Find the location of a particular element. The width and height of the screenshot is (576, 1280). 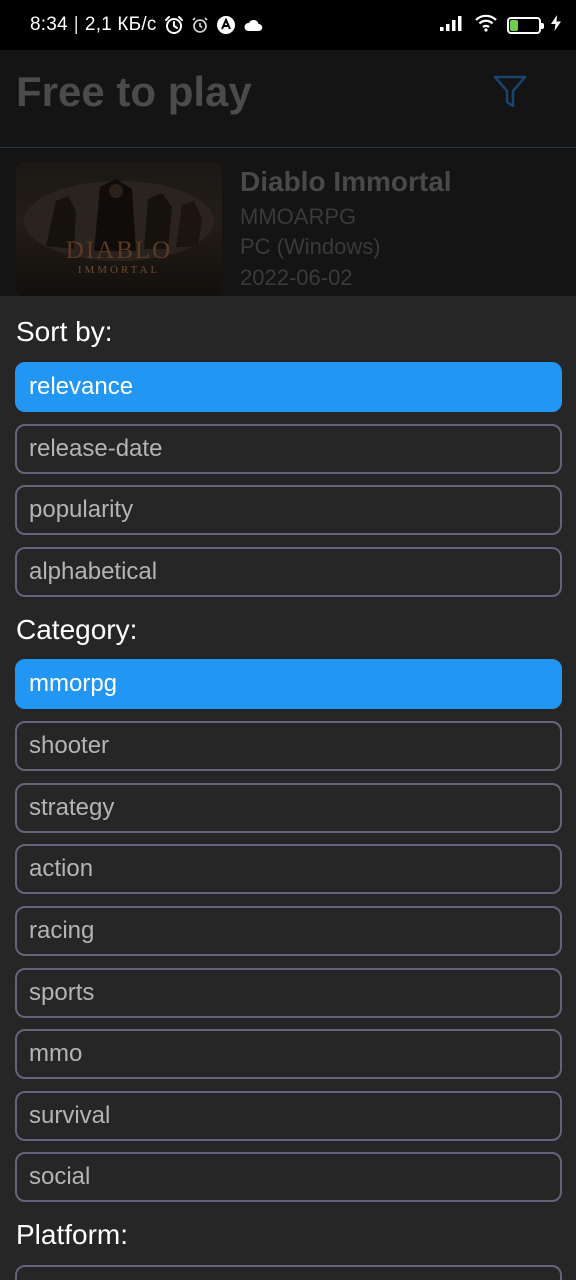

option-label: relevance is located at coordinates (81, 386).